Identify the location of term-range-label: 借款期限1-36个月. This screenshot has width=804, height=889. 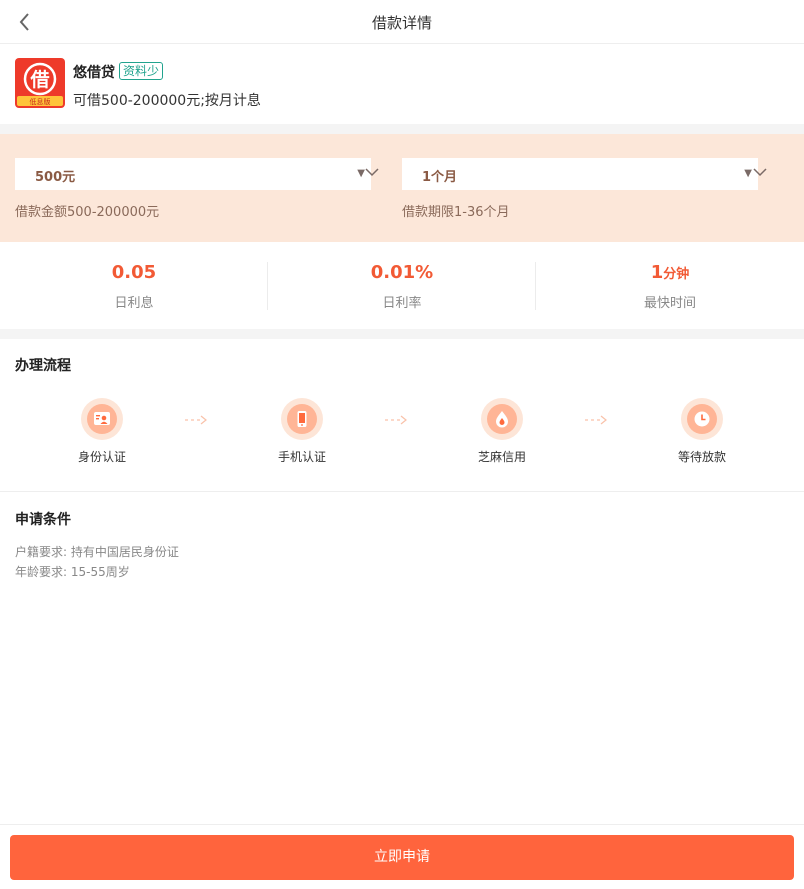
(456, 212).